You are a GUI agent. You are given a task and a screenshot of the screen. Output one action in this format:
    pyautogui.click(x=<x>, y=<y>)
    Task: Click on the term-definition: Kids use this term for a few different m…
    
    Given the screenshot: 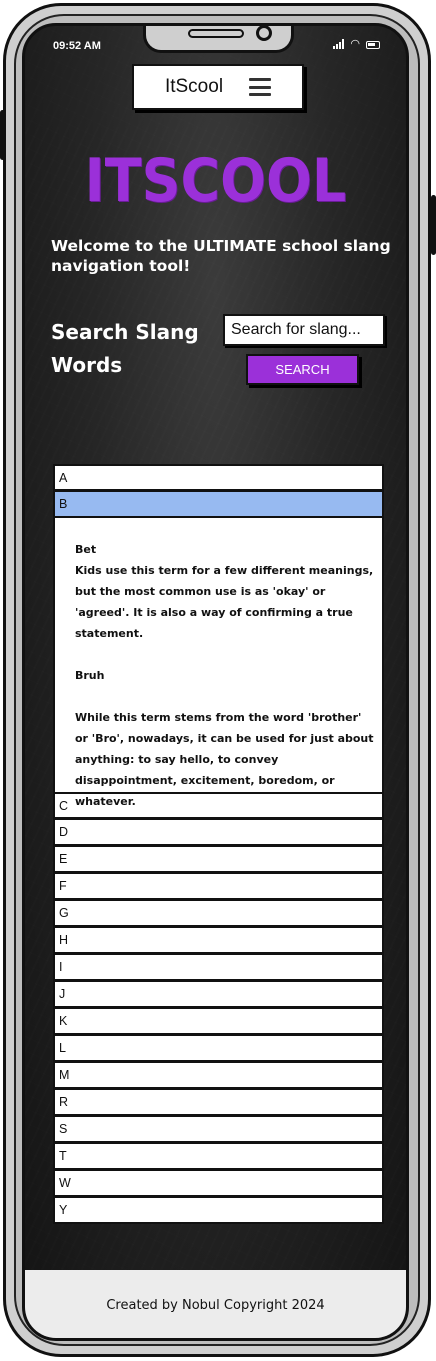 What is the action you would take?
    pyautogui.click(x=224, y=602)
    